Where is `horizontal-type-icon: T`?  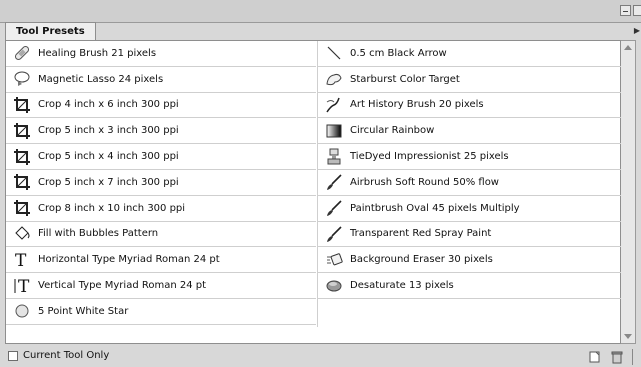 horizontal-type-icon: T is located at coordinates (22, 260).